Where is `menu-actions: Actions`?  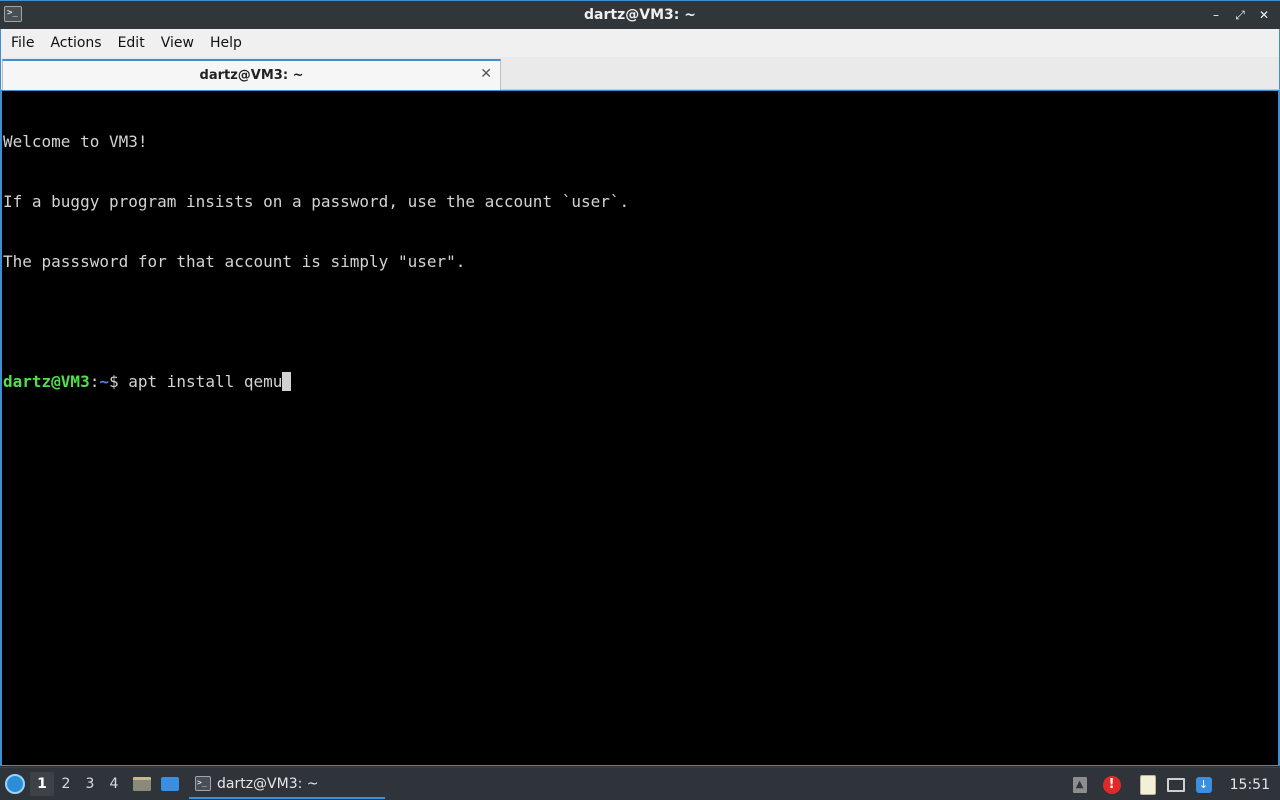 menu-actions: Actions is located at coordinates (75, 43).